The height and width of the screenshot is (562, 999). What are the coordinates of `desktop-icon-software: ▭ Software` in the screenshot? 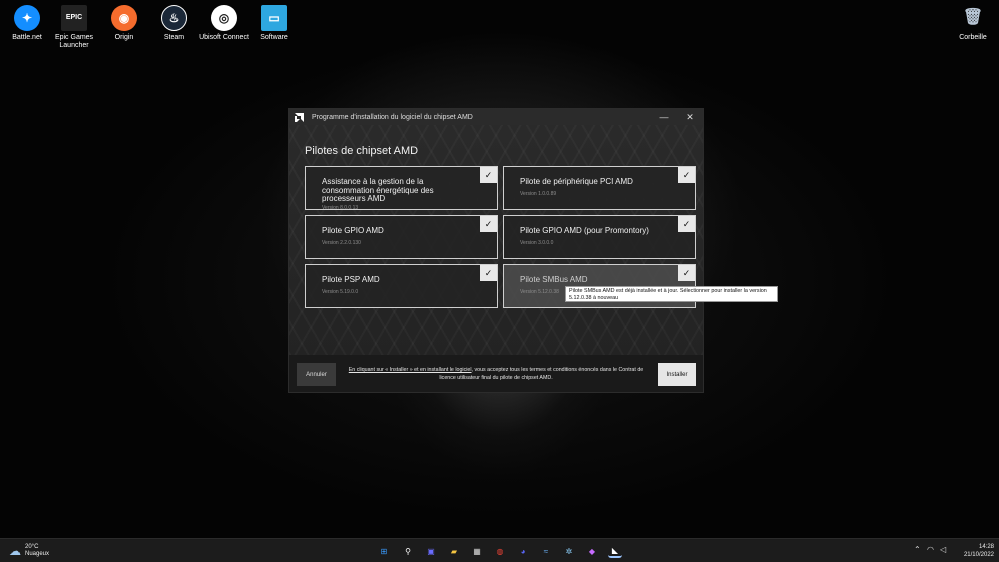 It's located at (274, 23).